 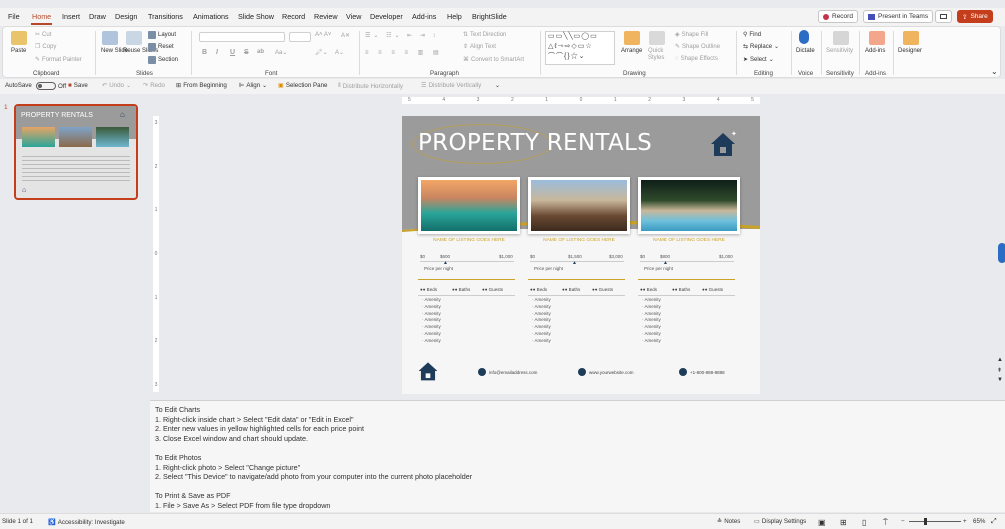 I want to click on text-direction-button: ⇅ Text Direction, so click(x=484, y=35).